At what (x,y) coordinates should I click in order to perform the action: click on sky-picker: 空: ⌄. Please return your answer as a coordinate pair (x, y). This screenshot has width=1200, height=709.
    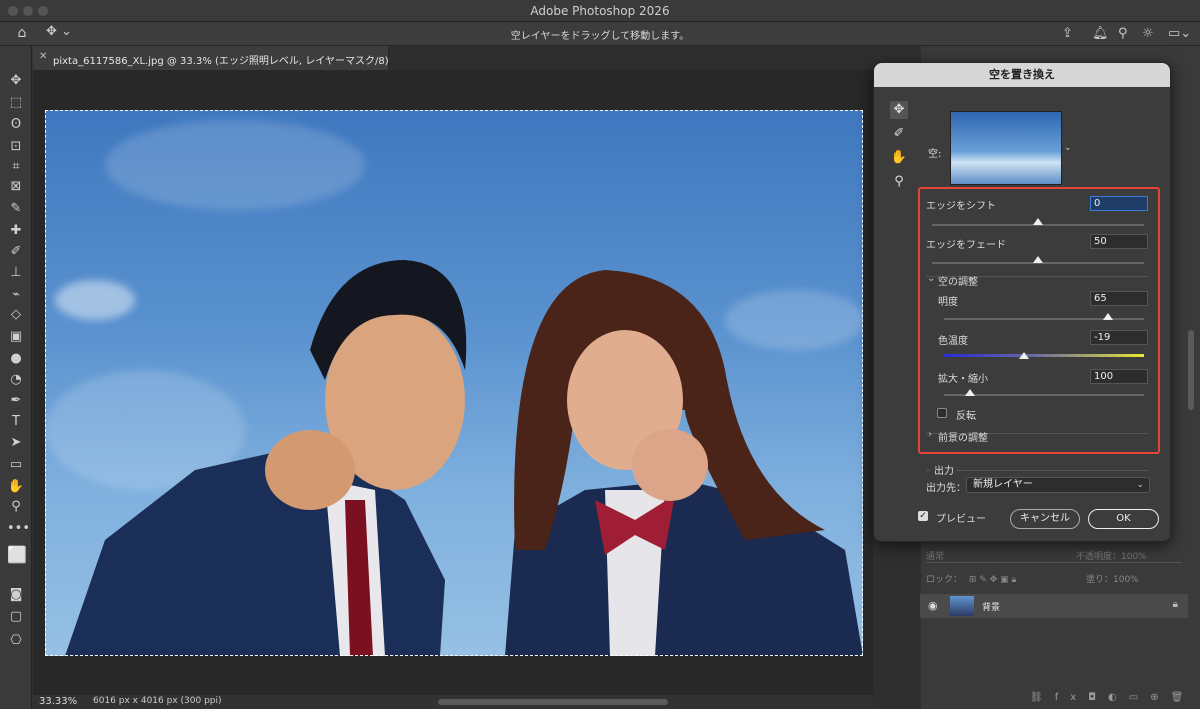
    Looking at the image, I should click on (1040, 143).